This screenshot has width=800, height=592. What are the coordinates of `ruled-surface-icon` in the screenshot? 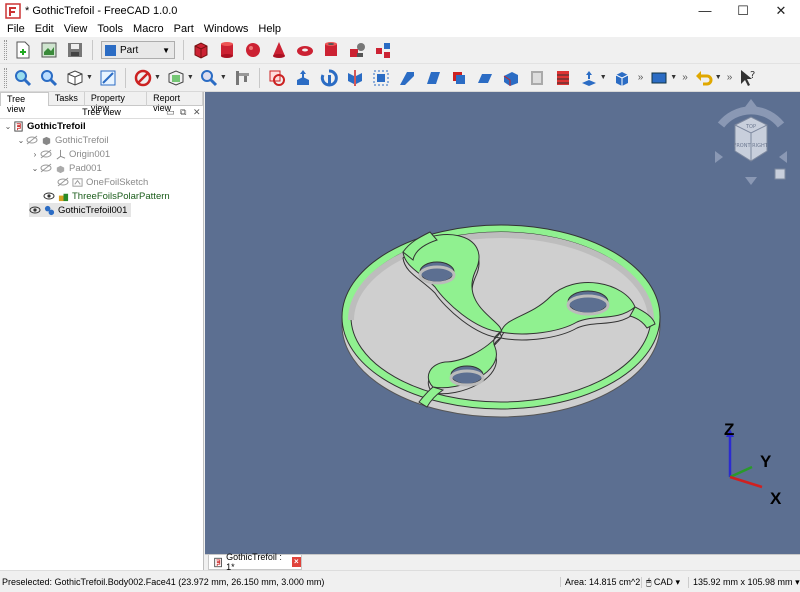 It's located at (459, 78).